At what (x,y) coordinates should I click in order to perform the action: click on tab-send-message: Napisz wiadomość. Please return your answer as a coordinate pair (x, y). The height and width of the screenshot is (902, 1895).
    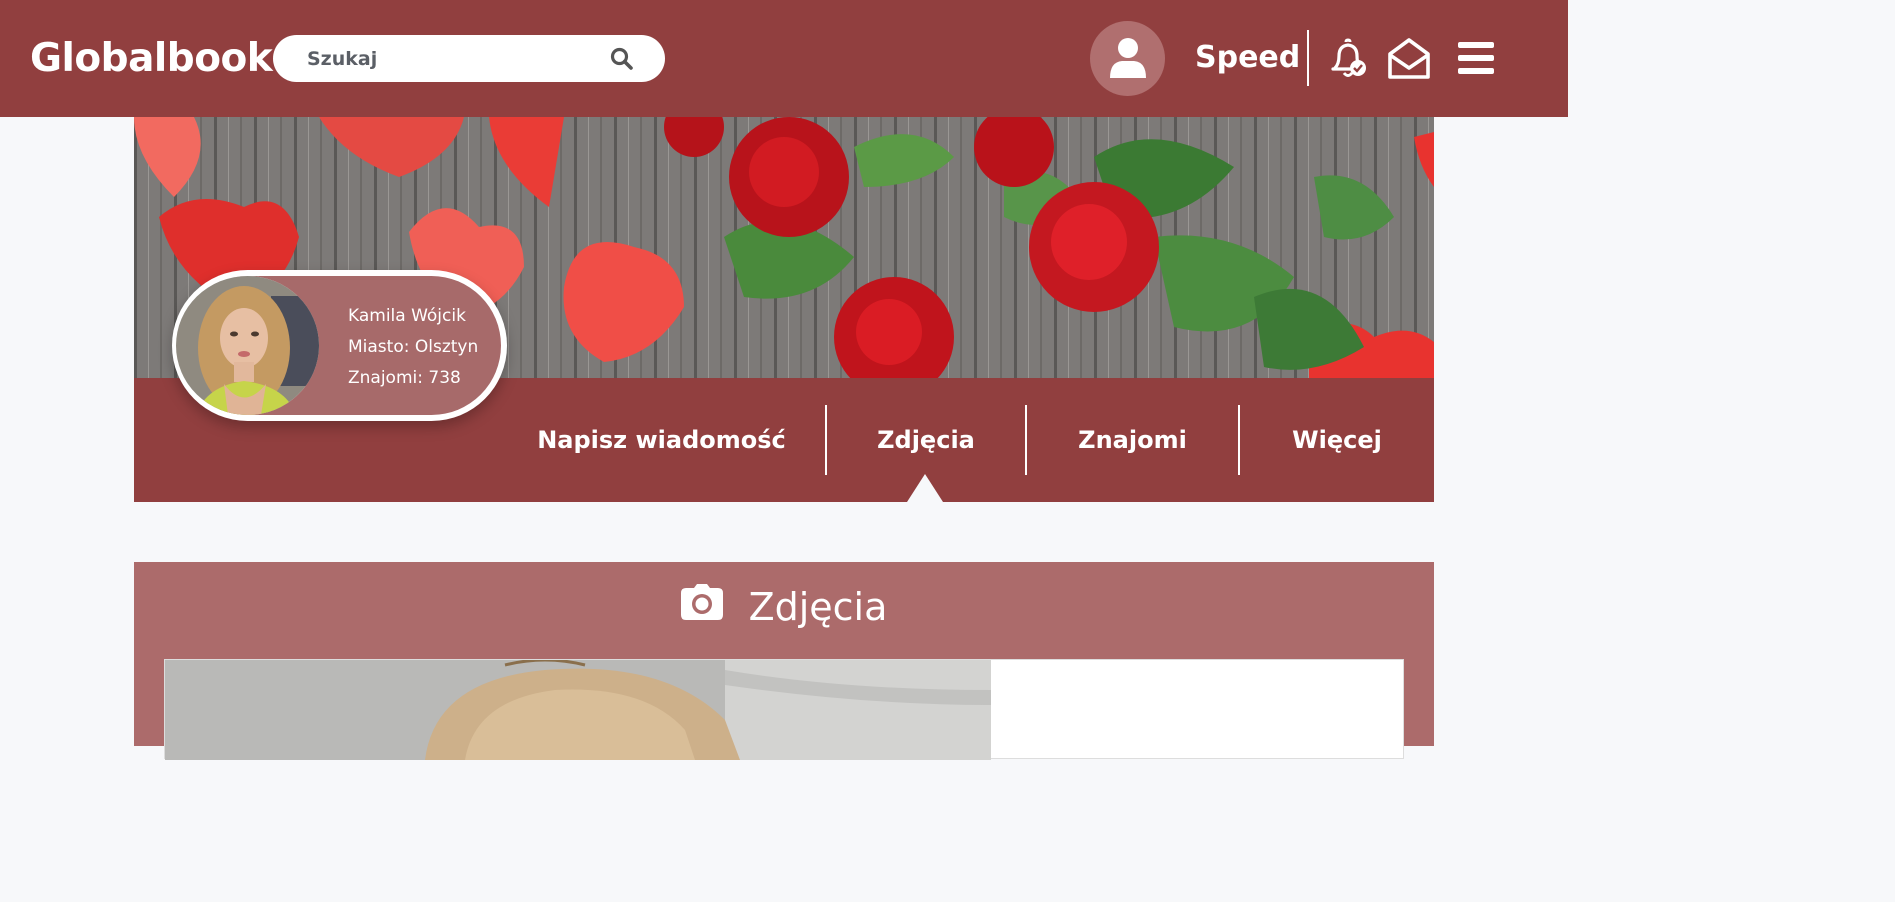
    Looking at the image, I should click on (661, 440).